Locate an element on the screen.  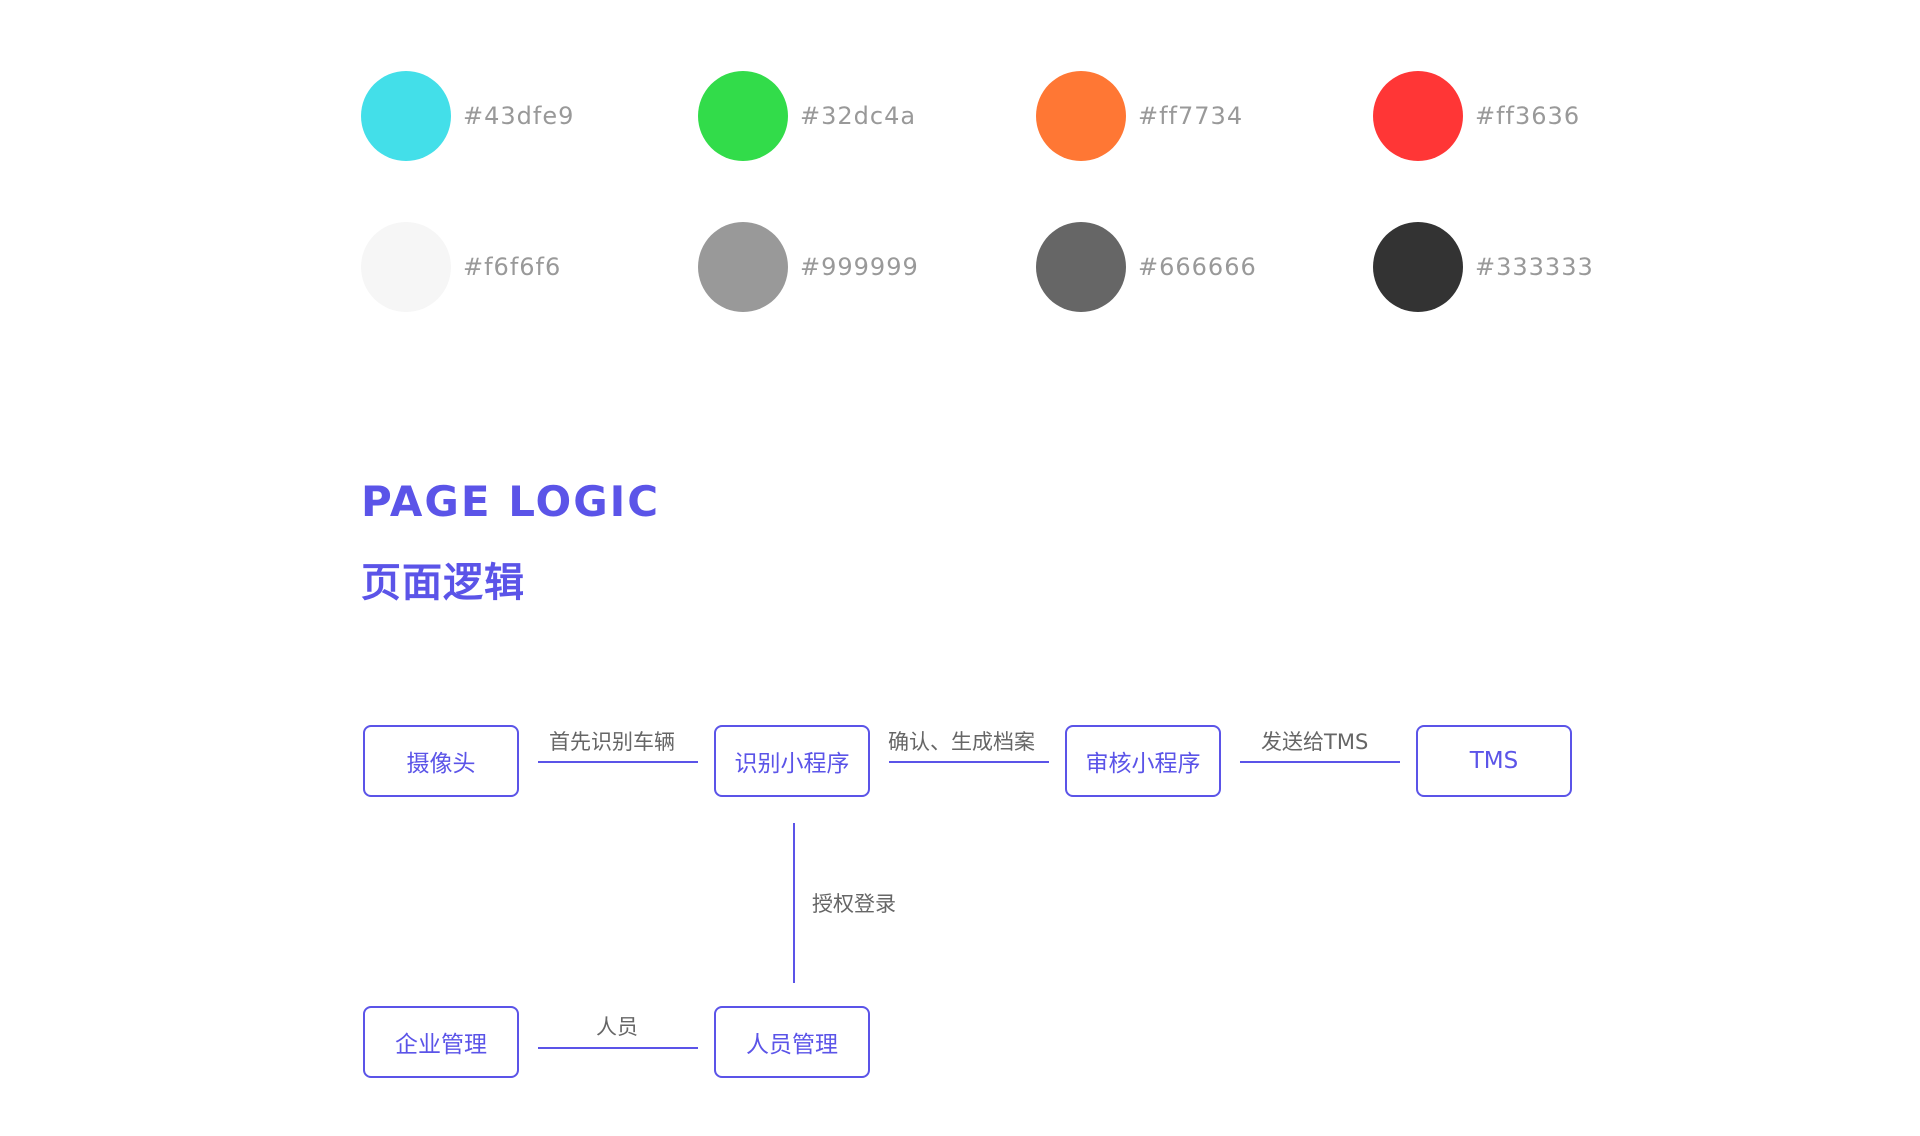
edge-label-camera-recognition: 首先识别车辆 is located at coordinates (612, 742).